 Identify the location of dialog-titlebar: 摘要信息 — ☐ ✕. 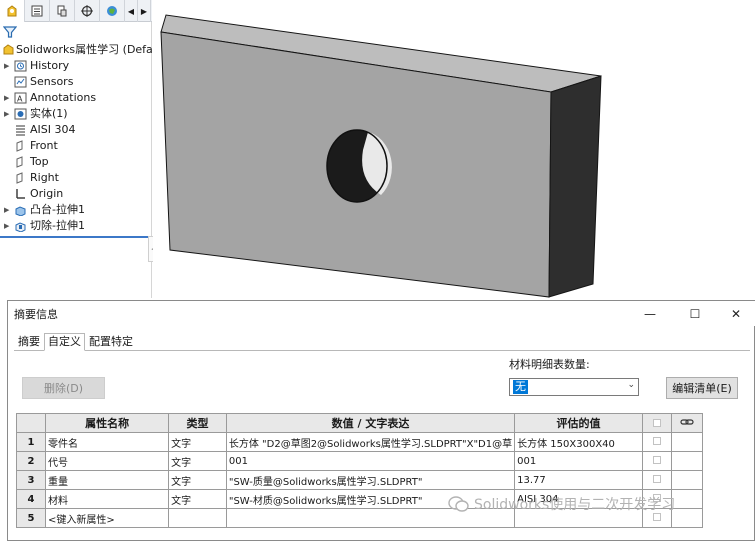
(381, 313).